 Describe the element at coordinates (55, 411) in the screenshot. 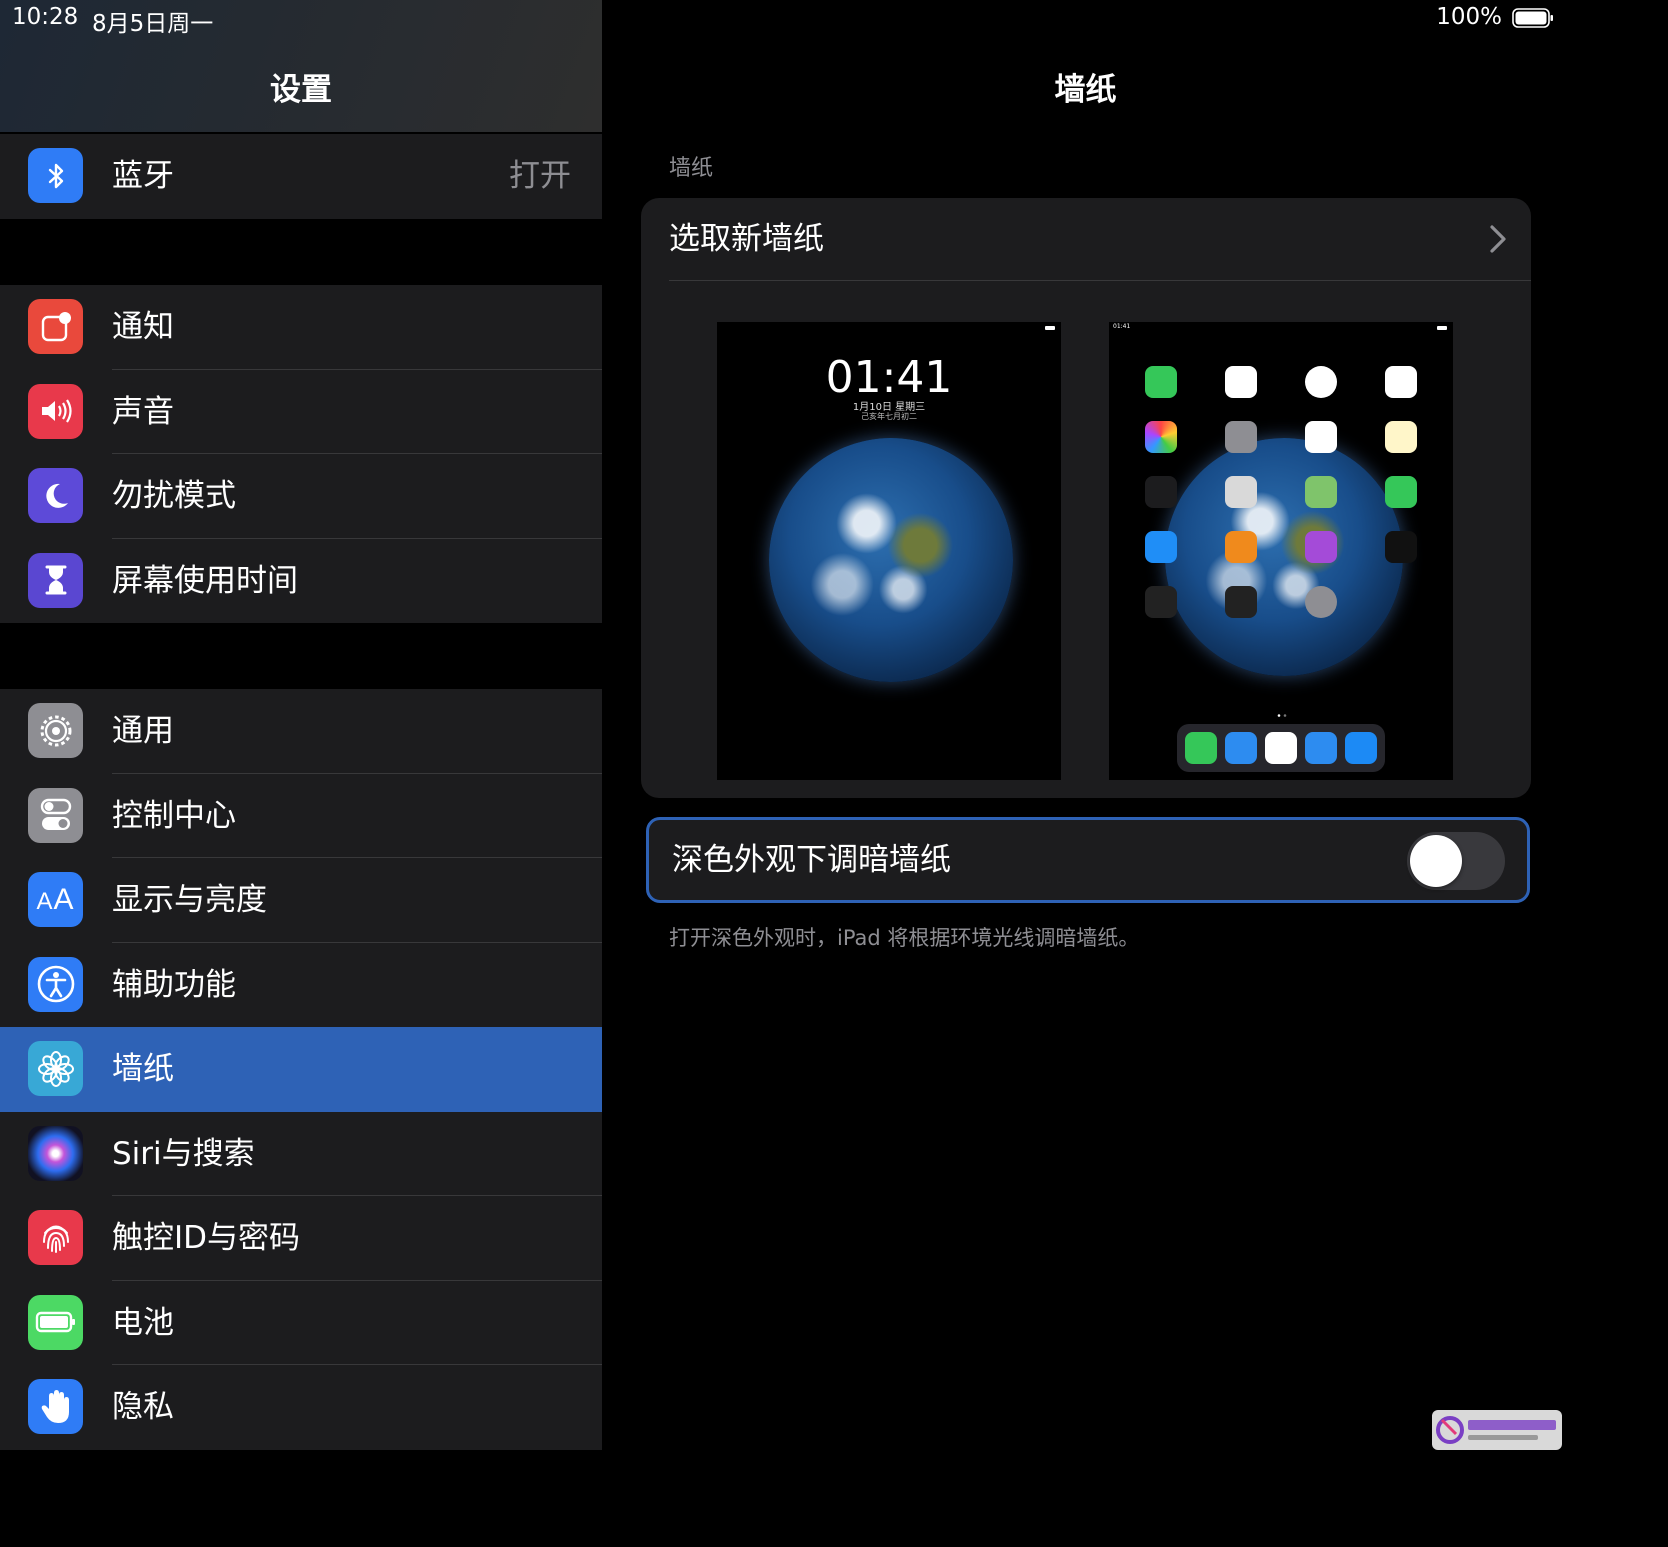

I see `sound-icon` at that location.